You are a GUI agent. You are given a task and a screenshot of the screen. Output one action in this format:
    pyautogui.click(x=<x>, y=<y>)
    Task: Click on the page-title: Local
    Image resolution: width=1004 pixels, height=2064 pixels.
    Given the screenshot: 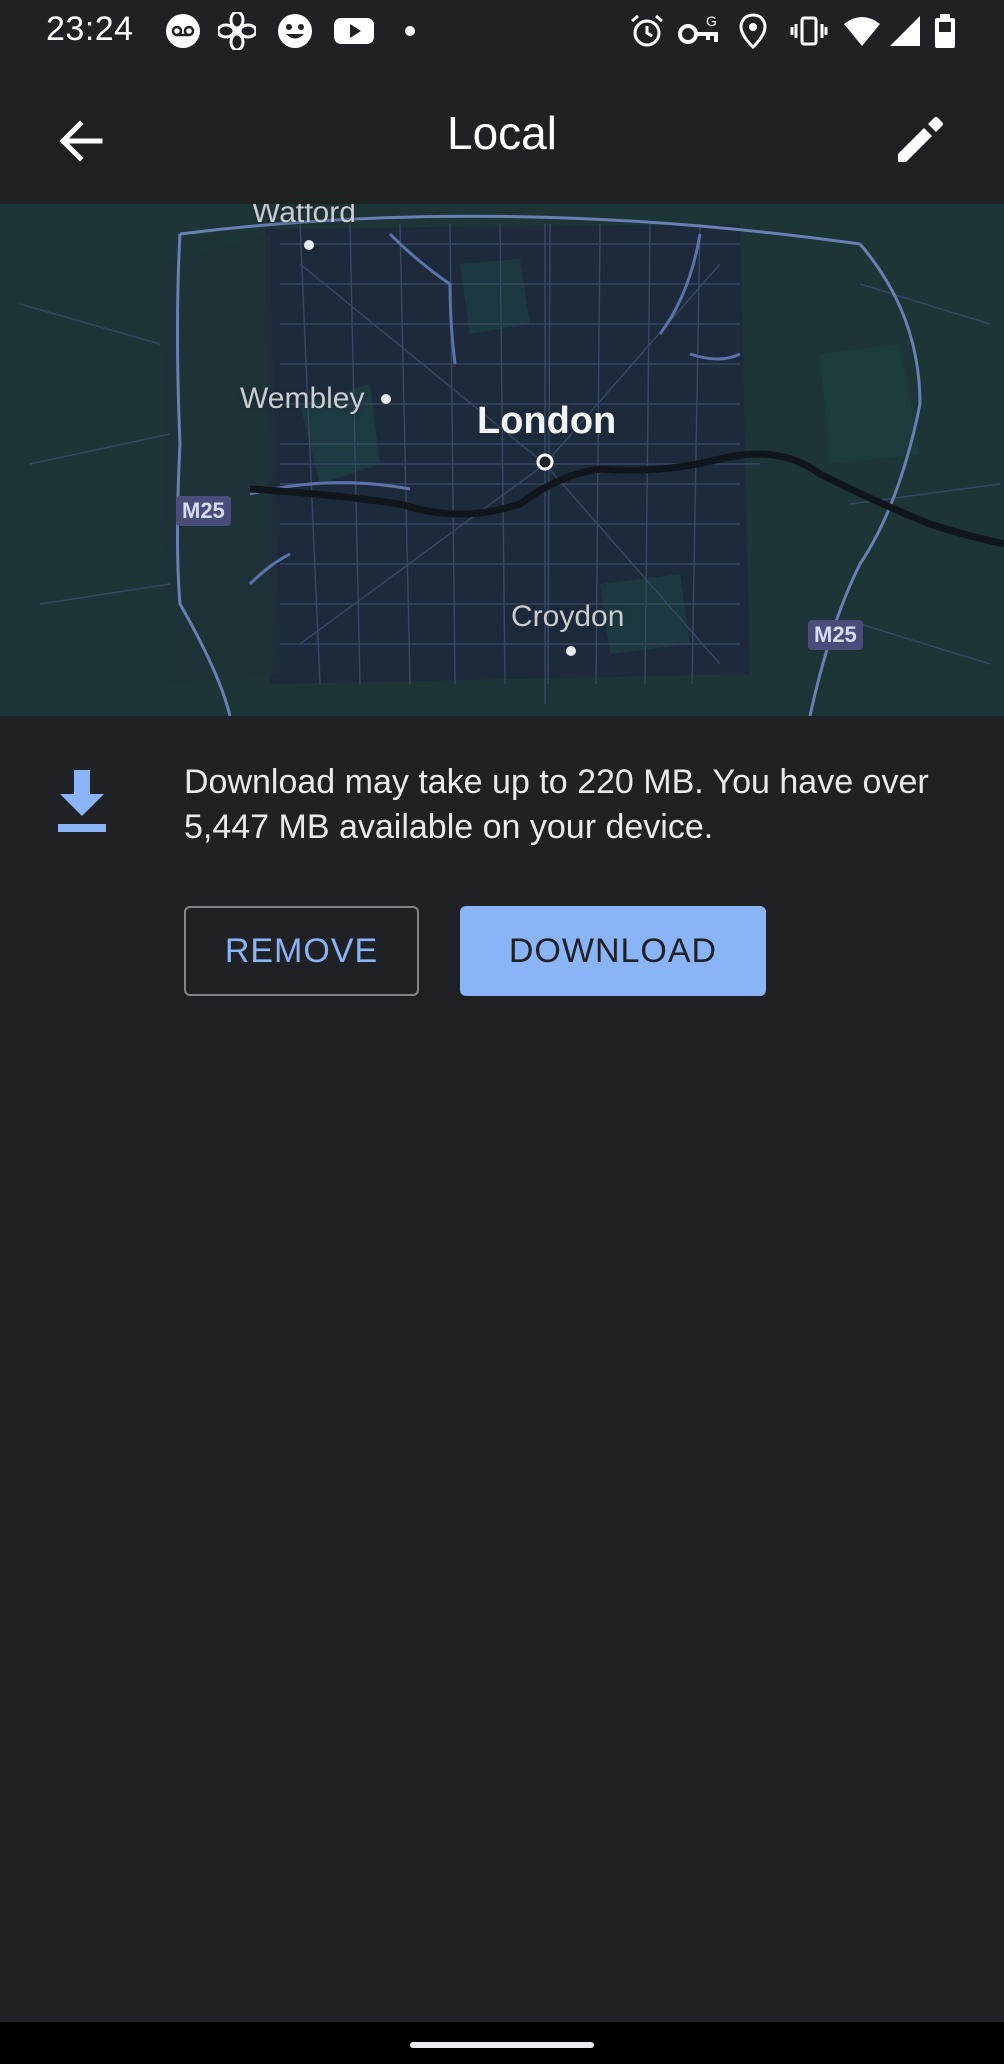 What is the action you would take?
    pyautogui.click(x=502, y=133)
    